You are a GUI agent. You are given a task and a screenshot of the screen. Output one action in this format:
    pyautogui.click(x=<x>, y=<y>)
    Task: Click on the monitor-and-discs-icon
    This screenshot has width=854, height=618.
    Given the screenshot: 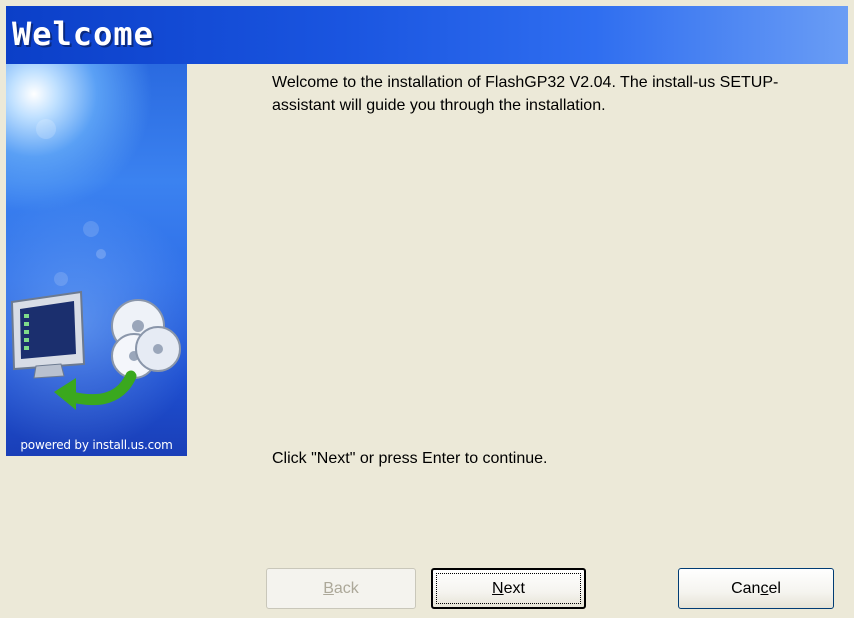 What is the action you would take?
    pyautogui.click(x=95, y=264)
    